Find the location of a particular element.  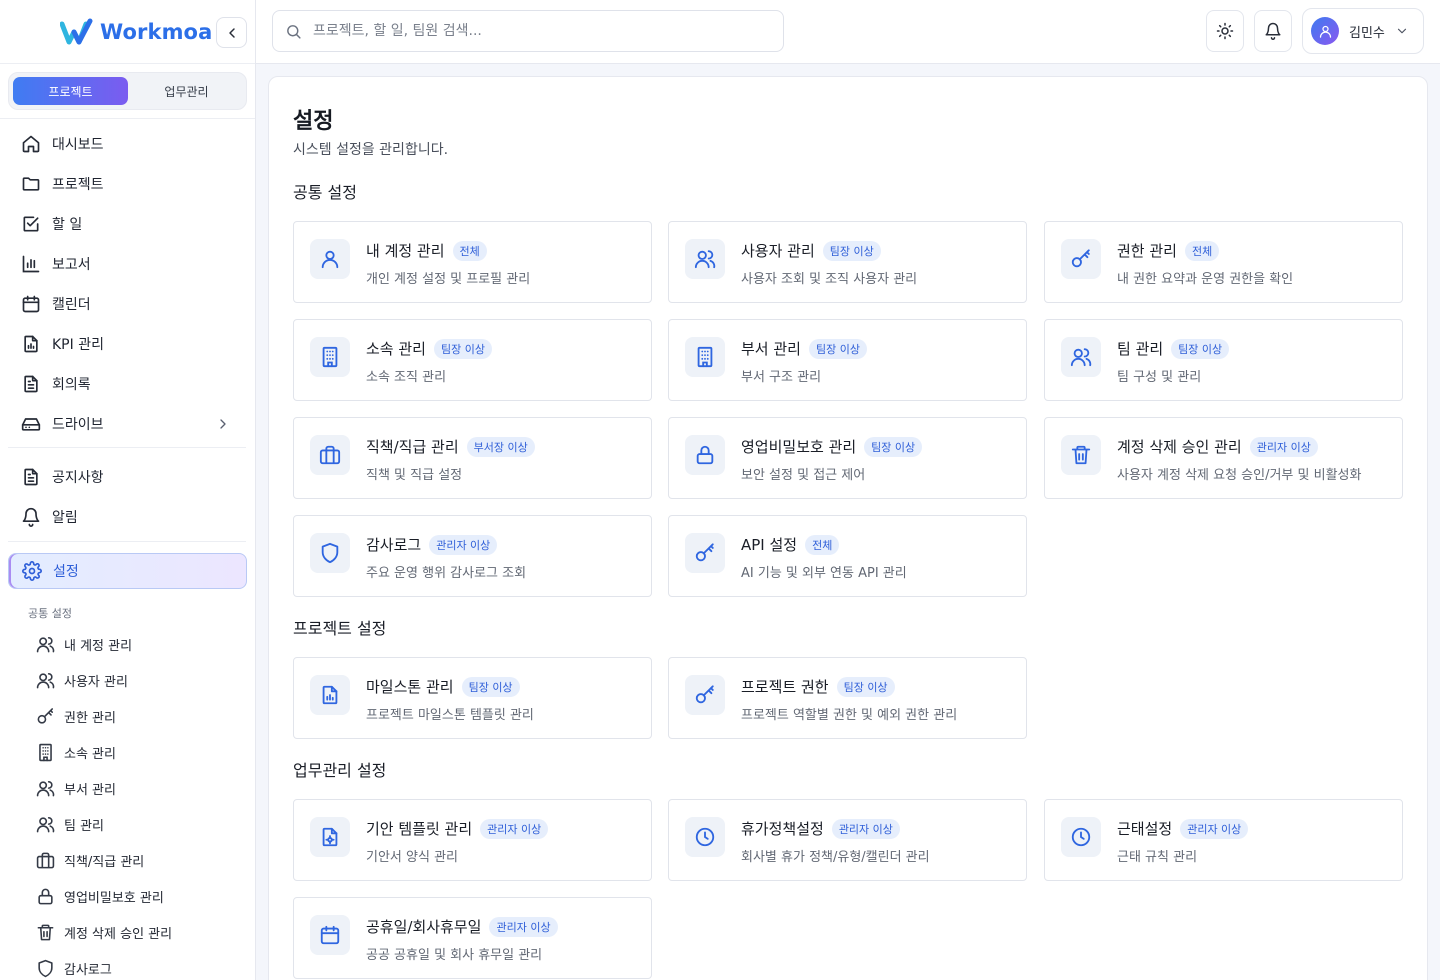

nav-item-report: 보고서 is located at coordinates (127, 264).